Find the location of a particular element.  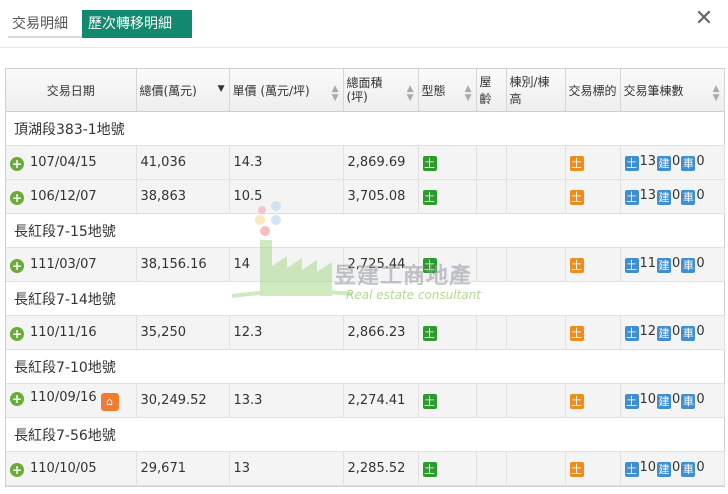

col-label: 交易標的 is located at coordinates (592, 90).